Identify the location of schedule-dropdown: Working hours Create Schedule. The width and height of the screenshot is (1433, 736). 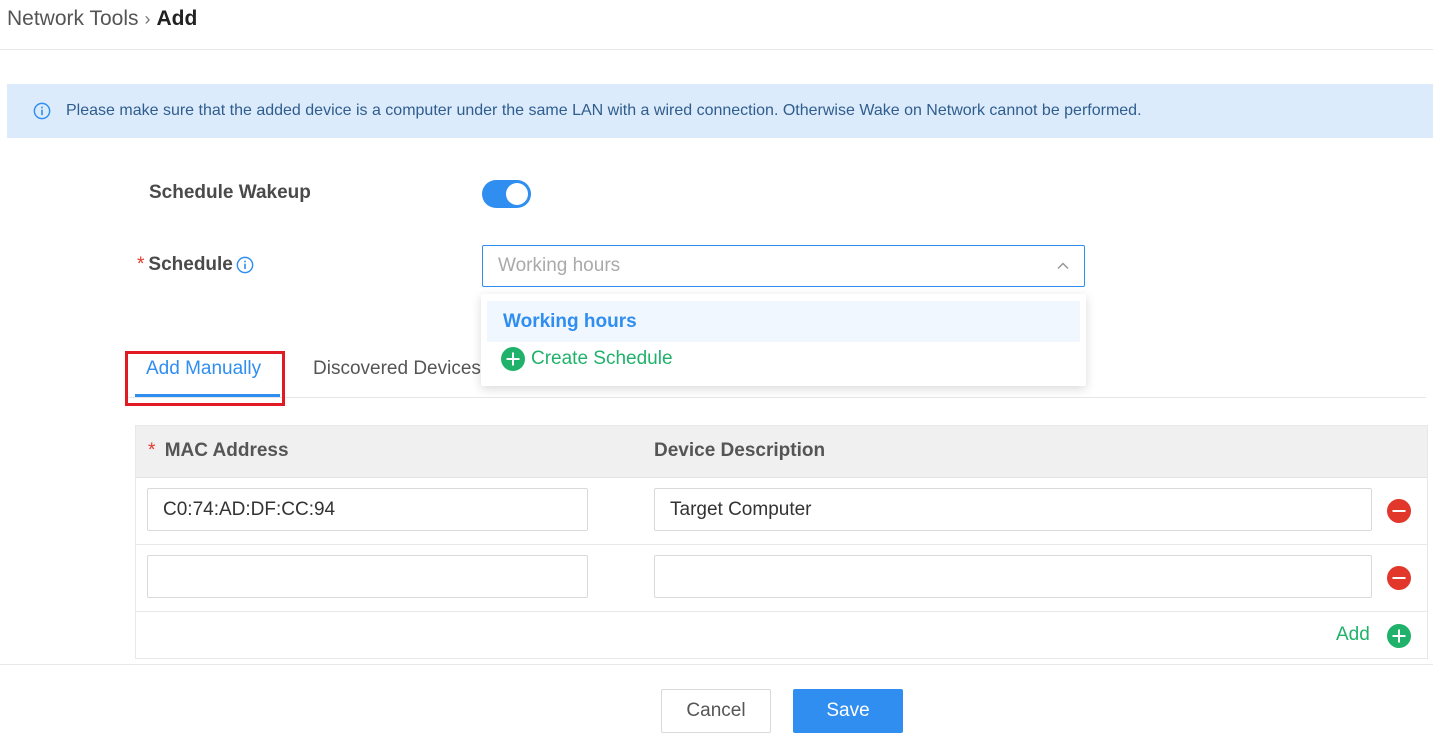
(783, 340).